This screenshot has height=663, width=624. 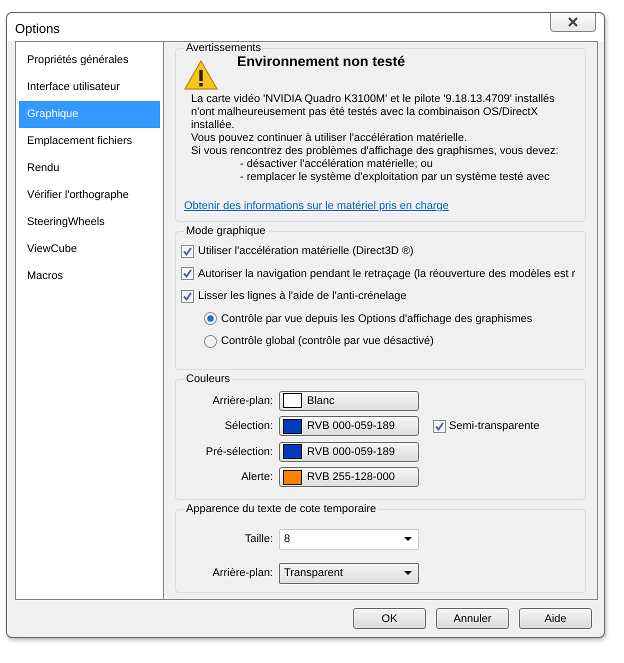 What do you see at coordinates (89, 195) in the screenshot?
I see `sidebar-item: Vérifier l'orthographe` at bounding box center [89, 195].